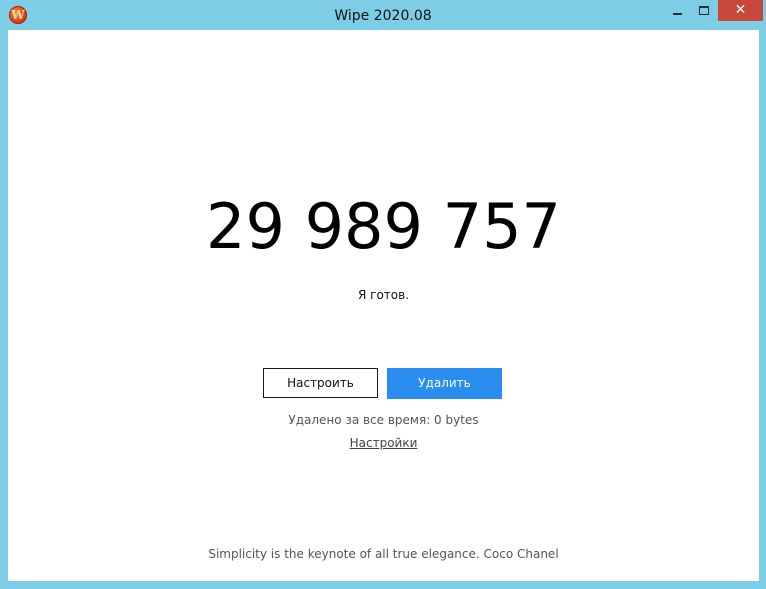  I want to click on close-button: ✕, so click(740, 10).